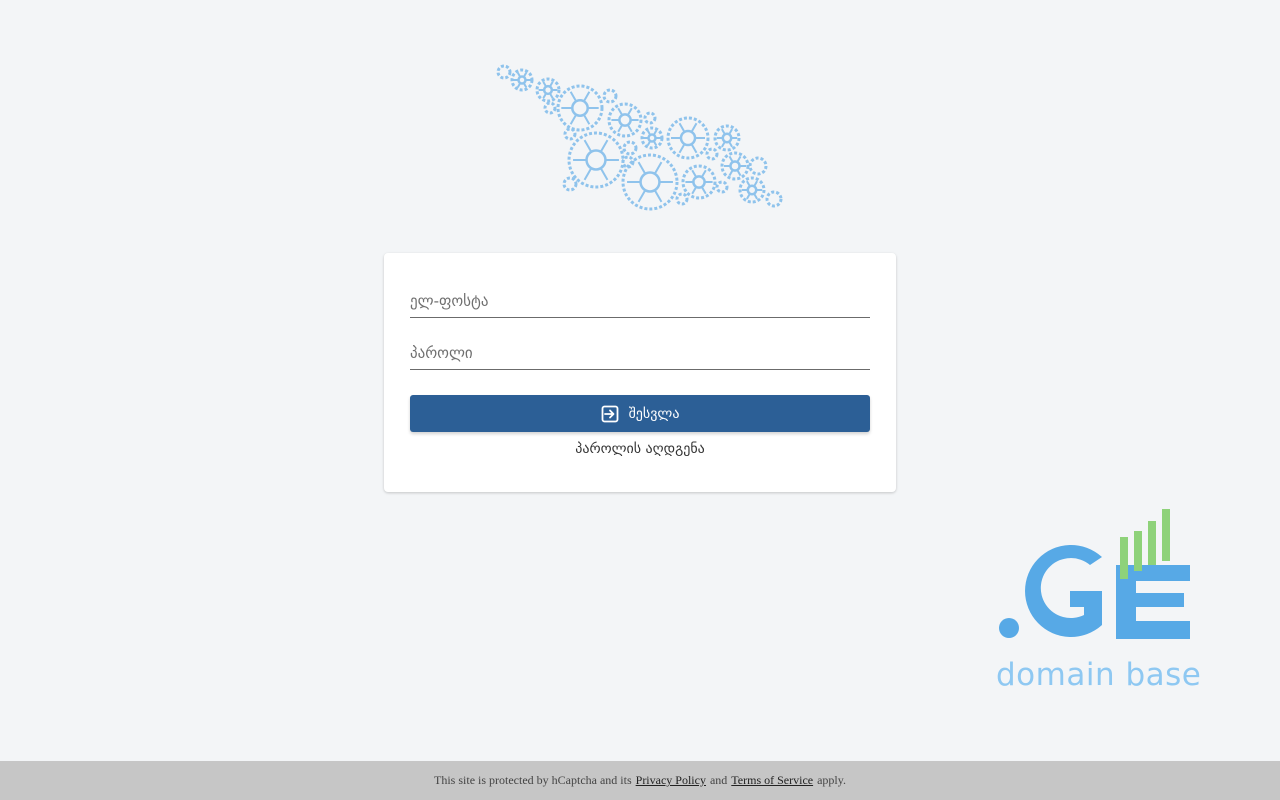  Describe the element at coordinates (639, 137) in the screenshot. I see `gears-map-logo` at that location.